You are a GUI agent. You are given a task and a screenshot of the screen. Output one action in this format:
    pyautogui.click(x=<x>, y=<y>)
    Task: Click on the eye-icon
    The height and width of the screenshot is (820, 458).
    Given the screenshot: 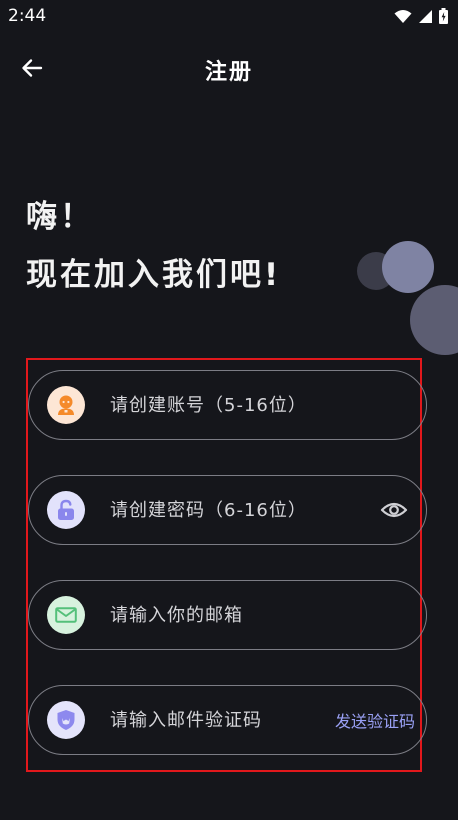 What is the action you would take?
    pyautogui.click(x=394, y=510)
    